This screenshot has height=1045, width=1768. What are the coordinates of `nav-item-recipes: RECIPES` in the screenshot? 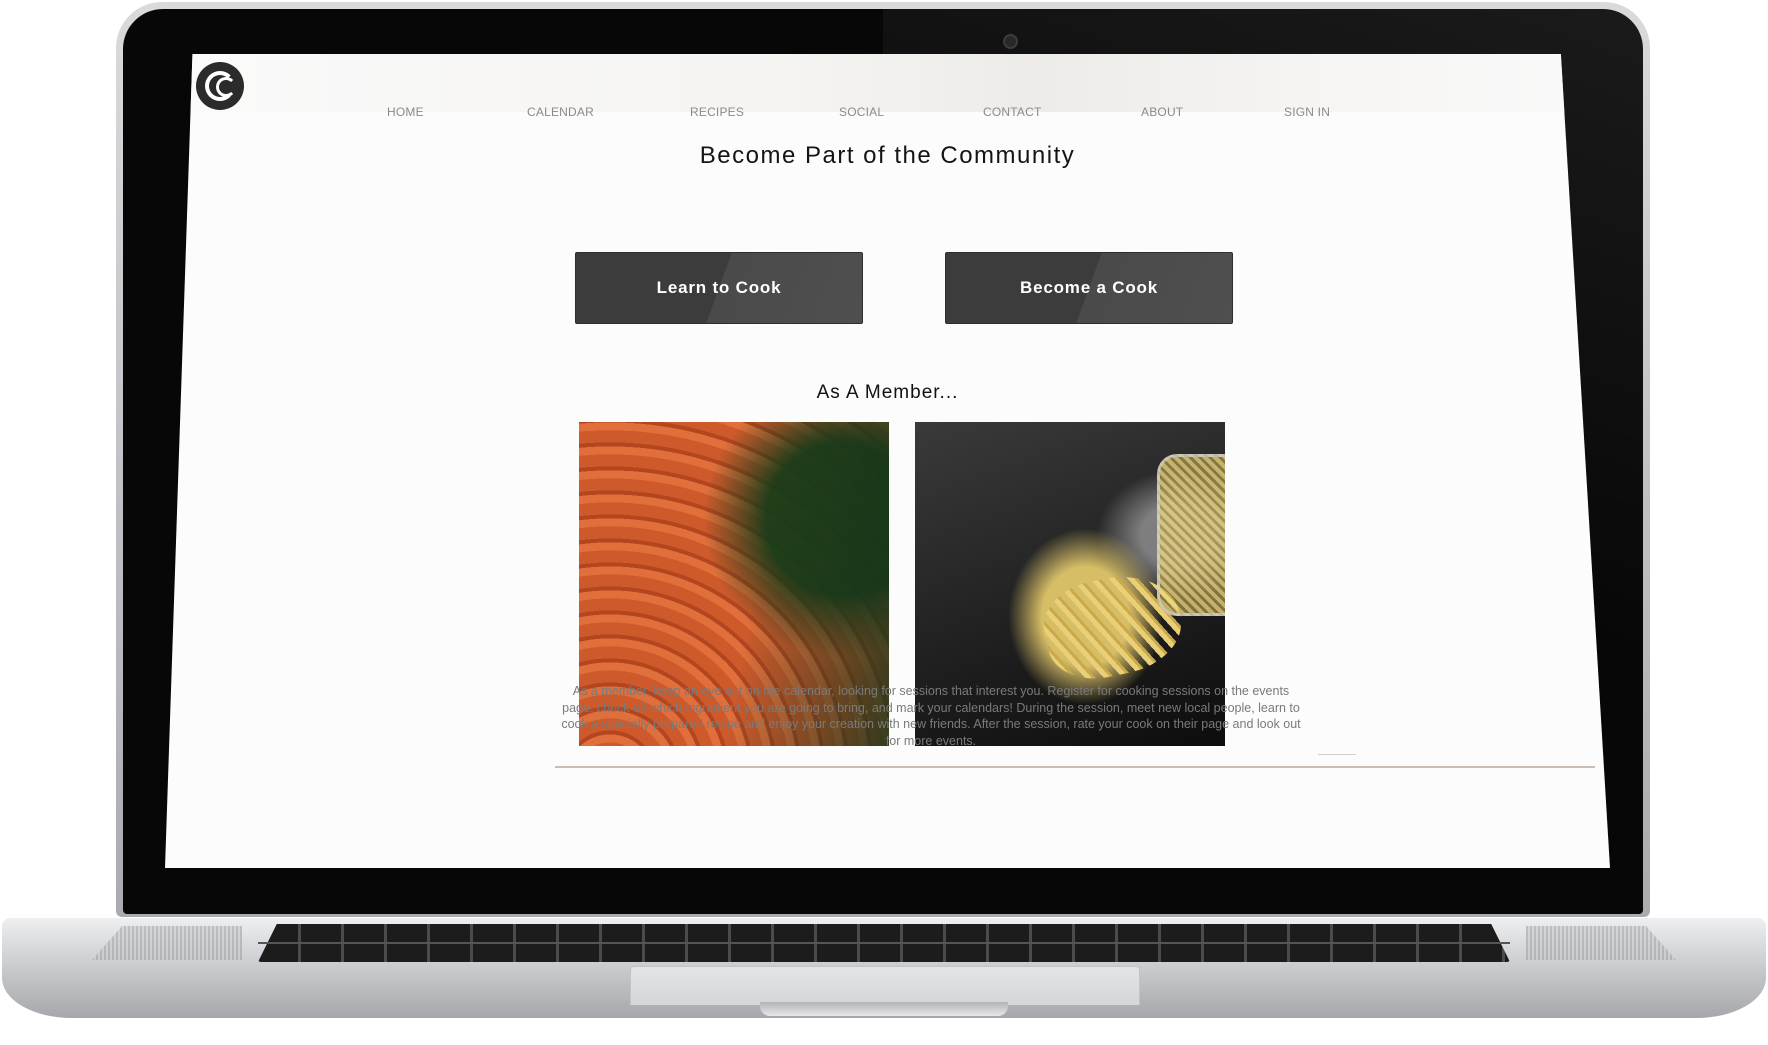 It's located at (717, 112).